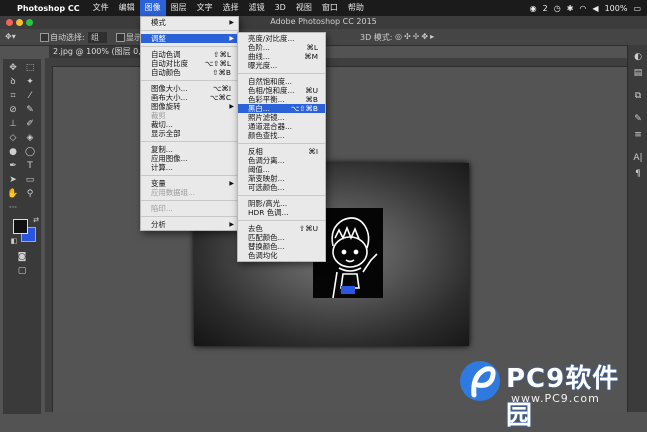  What do you see at coordinates (189, 38) in the screenshot?
I see `image-menu-item: 调整 ▶` at bounding box center [189, 38].